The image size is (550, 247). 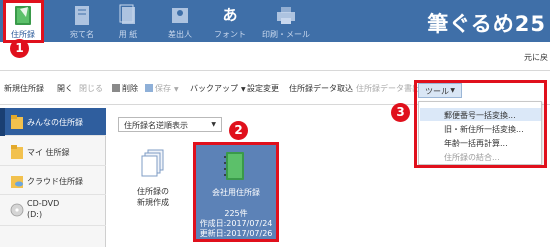 I want to click on tab-address-label: 宛て名, so click(x=82, y=21).